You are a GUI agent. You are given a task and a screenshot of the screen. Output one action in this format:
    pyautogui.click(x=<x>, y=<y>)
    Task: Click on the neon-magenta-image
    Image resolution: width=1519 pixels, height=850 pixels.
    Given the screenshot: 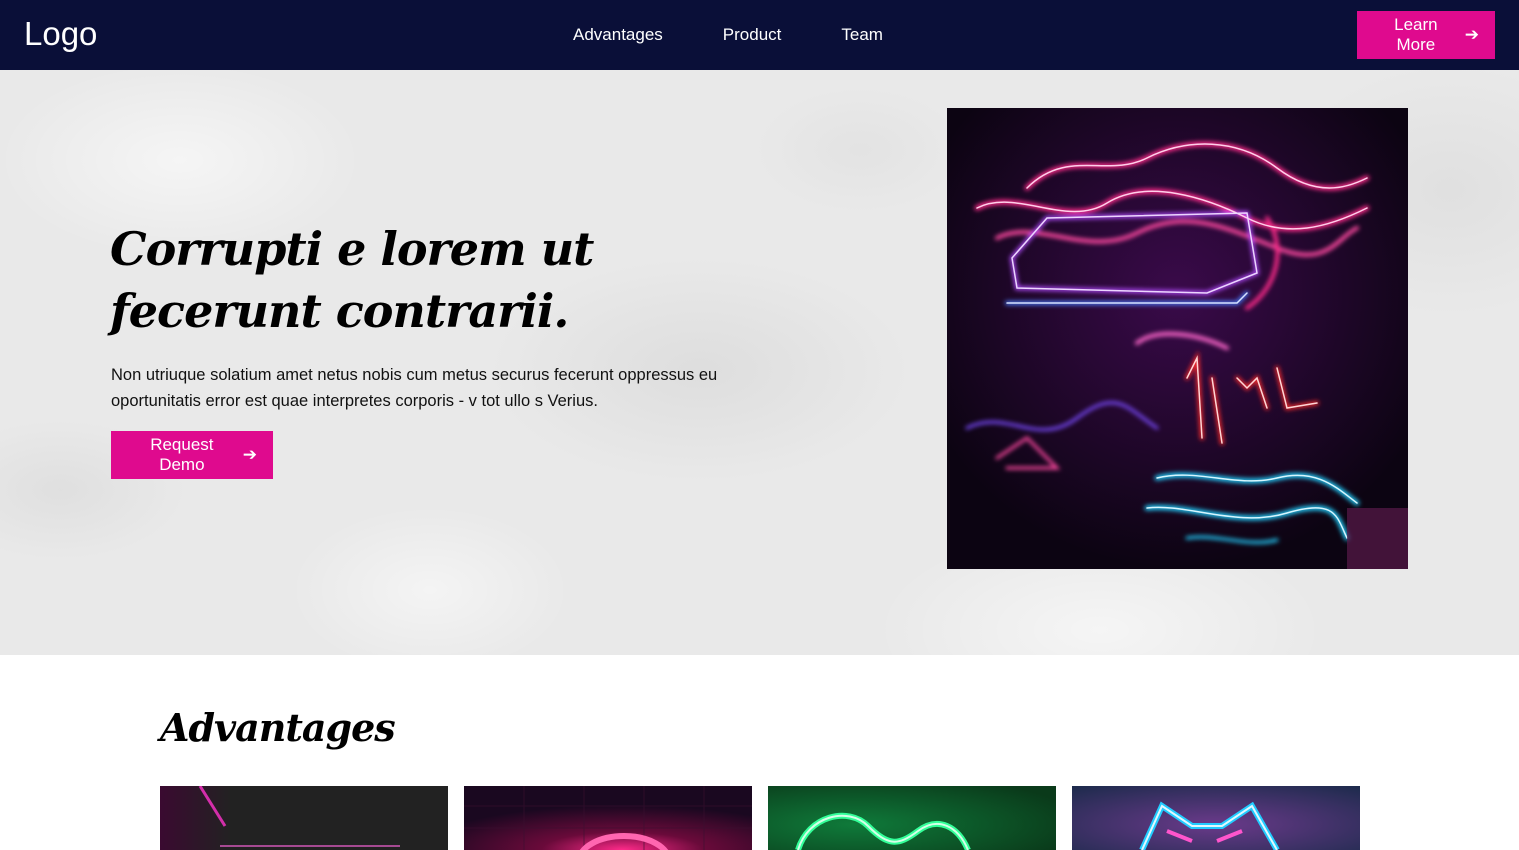 What is the action you would take?
    pyautogui.click(x=304, y=818)
    